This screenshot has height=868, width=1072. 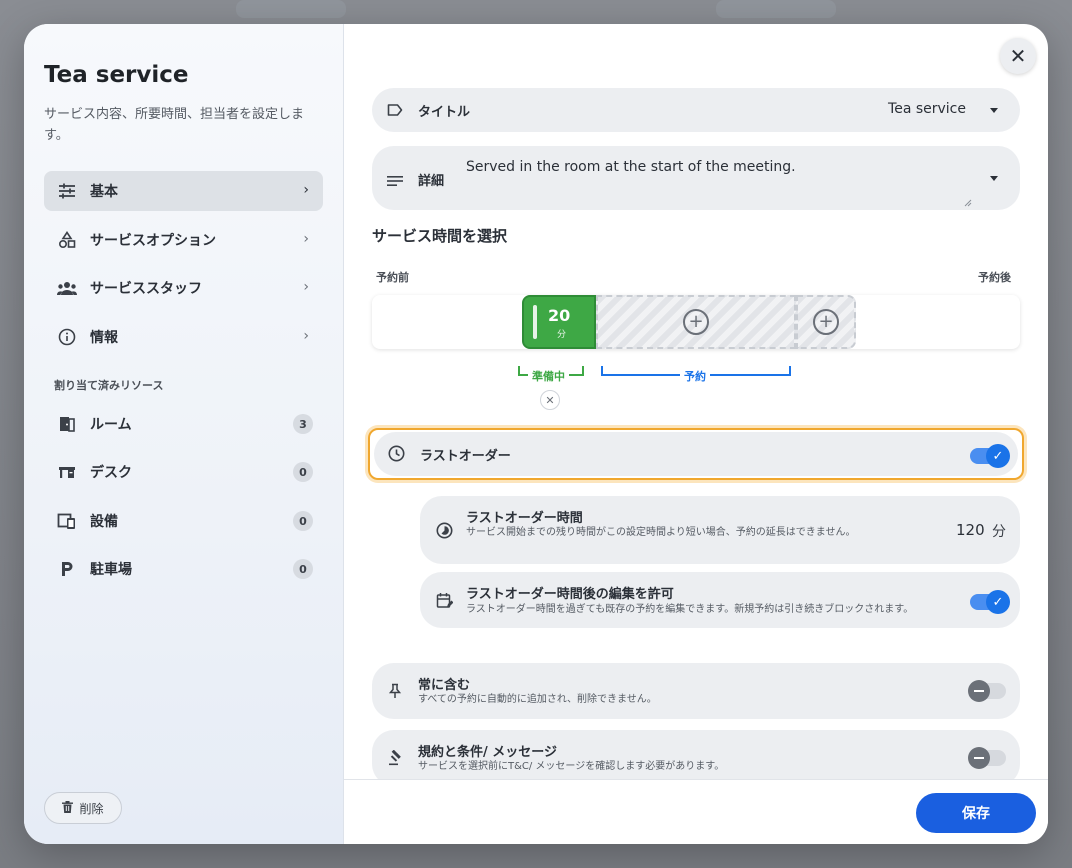 I want to click on door-icon, so click(x=67, y=424).